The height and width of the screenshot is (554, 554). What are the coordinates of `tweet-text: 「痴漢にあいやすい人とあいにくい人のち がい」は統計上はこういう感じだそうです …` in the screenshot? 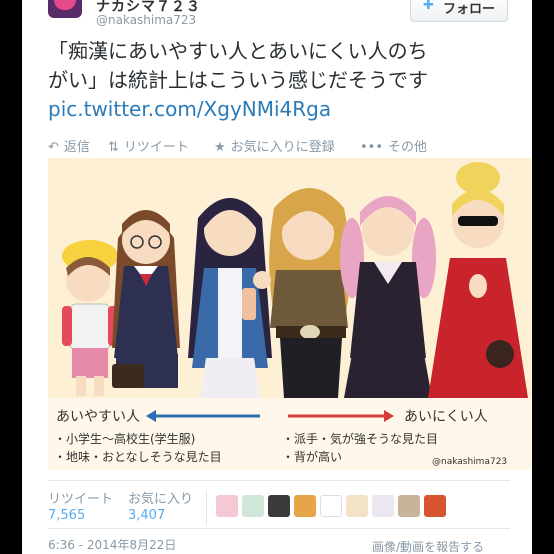 It's located at (283, 80).